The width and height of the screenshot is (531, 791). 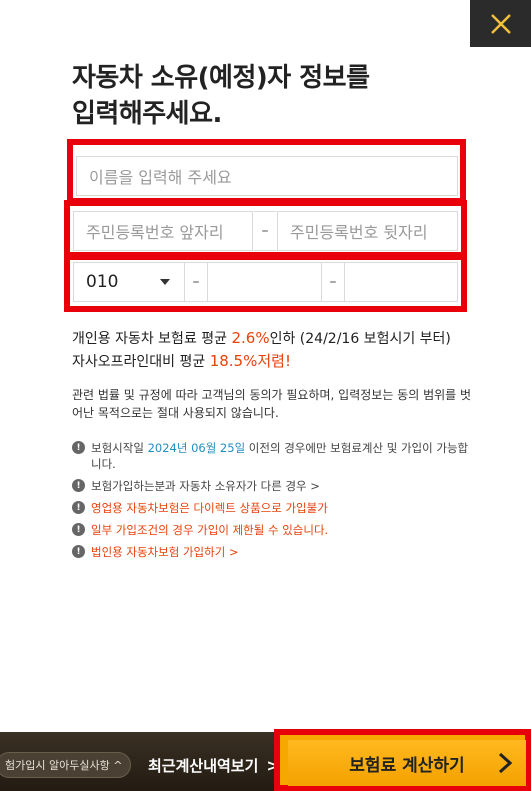 What do you see at coordinates (267, 176) in the screenshot?
I see `name-input: 이름을 입력해 주세요` at bounding box center [267, 176].